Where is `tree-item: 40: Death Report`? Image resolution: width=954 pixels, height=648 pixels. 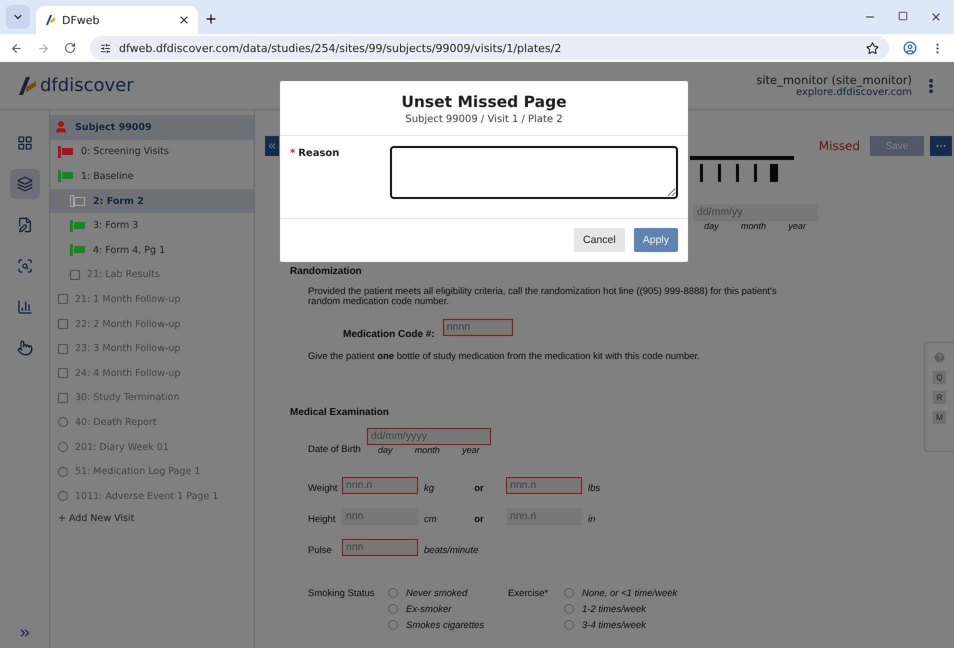 tree-item: 40: Death Report is located at coordinates (152, 422).